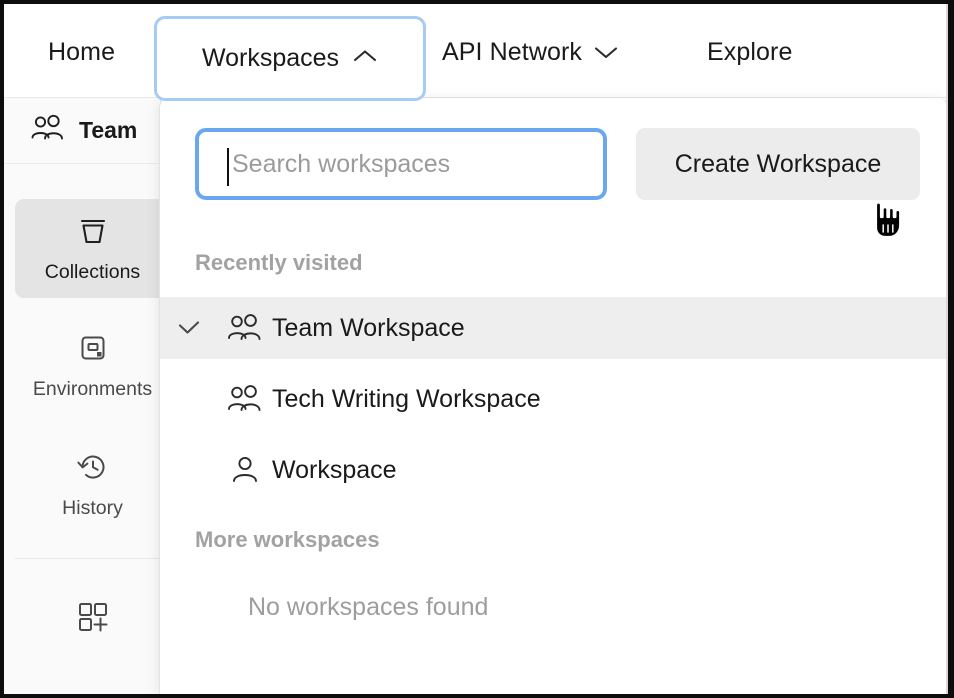 The image size is (954, 698). What do you see at coordinates (92, 271) in the screenshot?
I see `sidebar-collections-label: Collections` at bounding box center [92, 271].